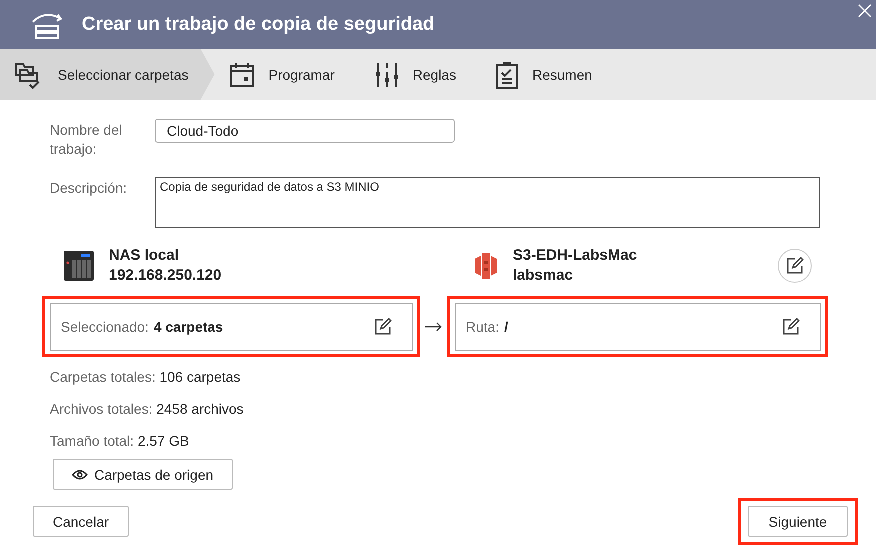 This screenshot has height=560, width=876. What do you see at coordinates (146, 377) in the screenshot?
I see `stat-line: Carpetas totales: 106 carpetas` at bounding box center [146, 377].